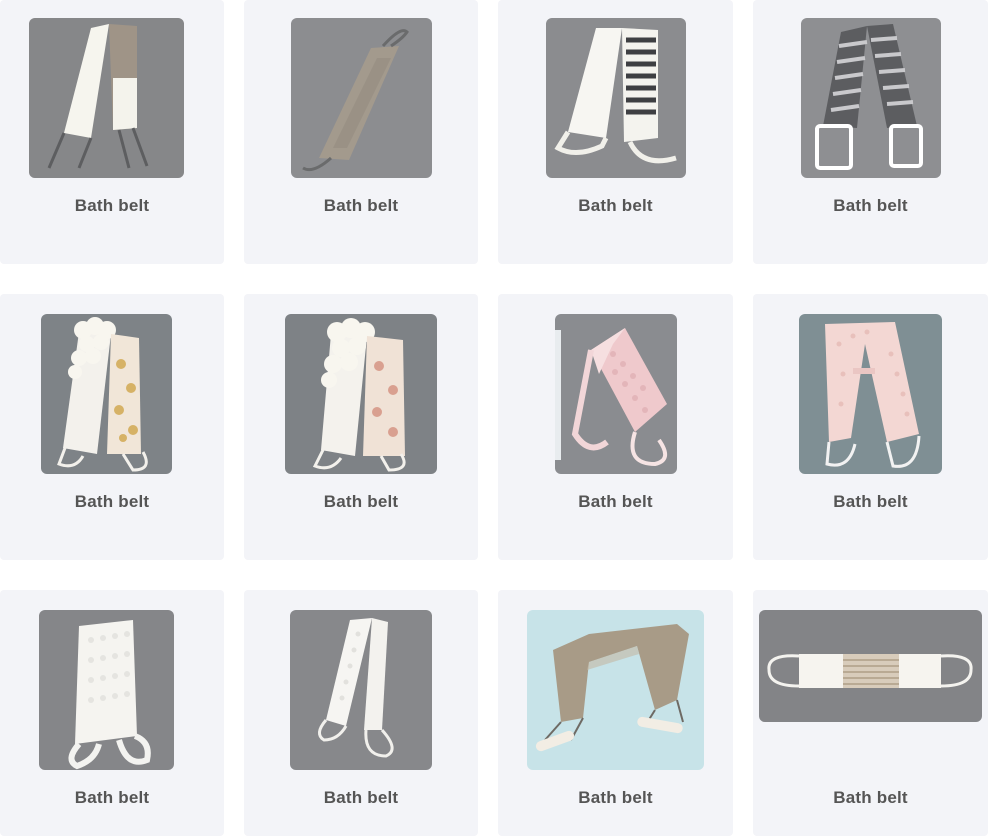 The image size is (988, 836). Describe the element at coordinates (106, 690) in the screenshot. I see `bath-belt-white-quilted-icon` at that location.